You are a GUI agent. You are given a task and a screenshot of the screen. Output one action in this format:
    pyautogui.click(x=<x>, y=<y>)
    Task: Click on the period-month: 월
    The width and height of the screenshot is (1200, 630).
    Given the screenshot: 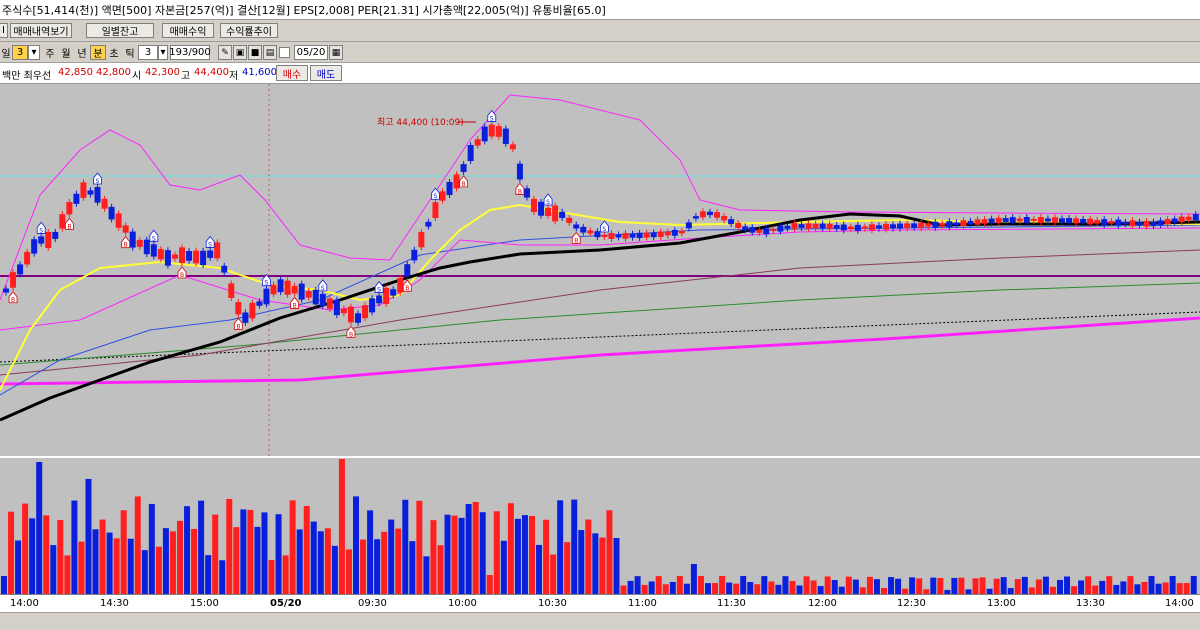 What is the action you would take?
    pyautogui.click(x=66, y=52)
    